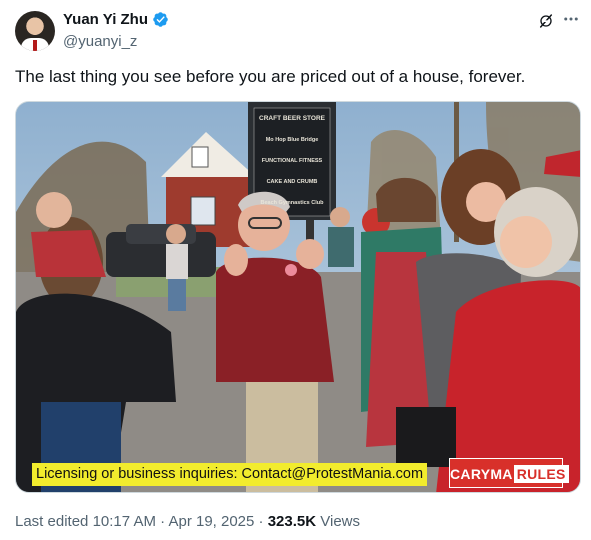 The image size is (591, 540). Describe the element at coordinates (481, 474) in the screenshot. I see `brand-name: CARYMA` at that location.